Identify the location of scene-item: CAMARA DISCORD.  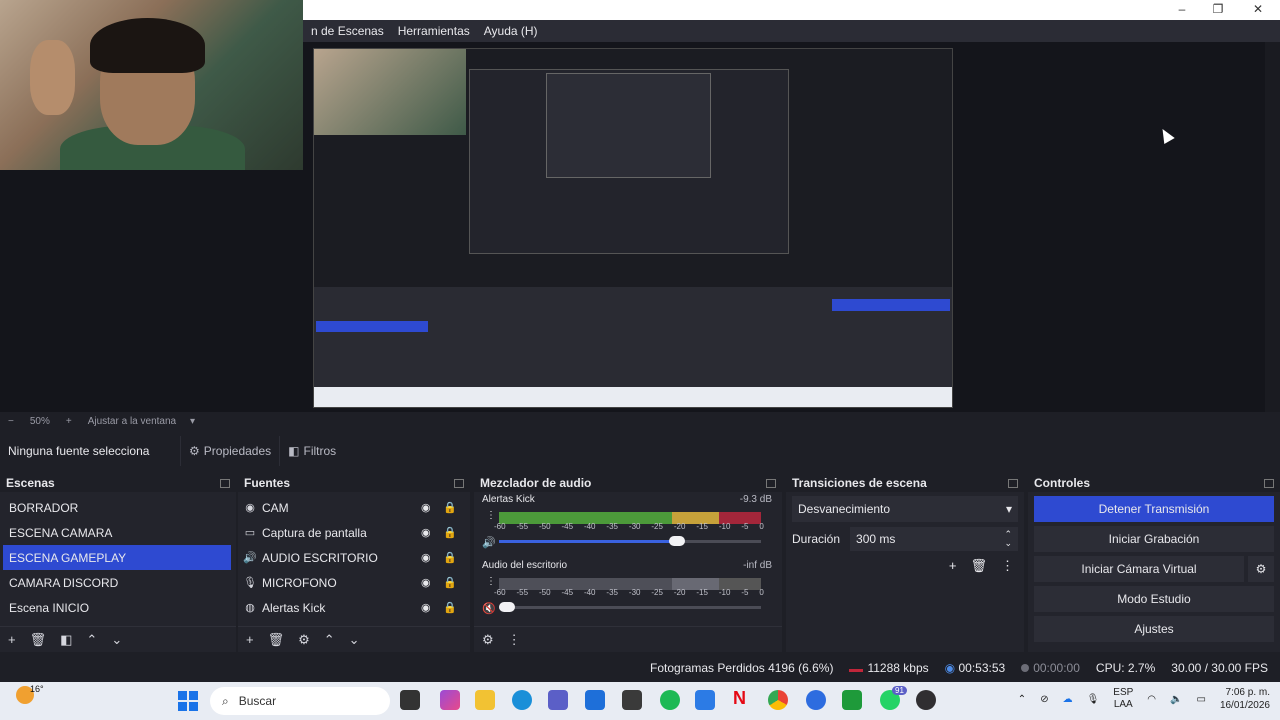
(118, 582).